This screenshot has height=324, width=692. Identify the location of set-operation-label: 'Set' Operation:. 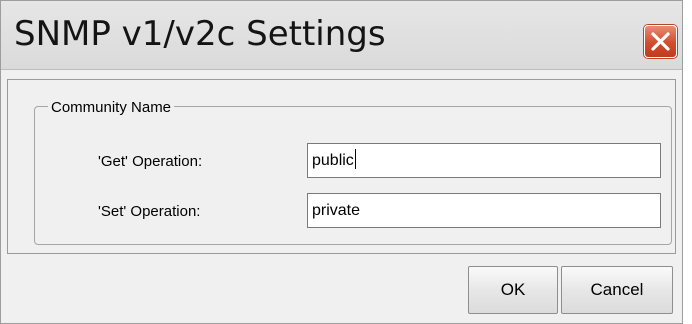
(149, 211).